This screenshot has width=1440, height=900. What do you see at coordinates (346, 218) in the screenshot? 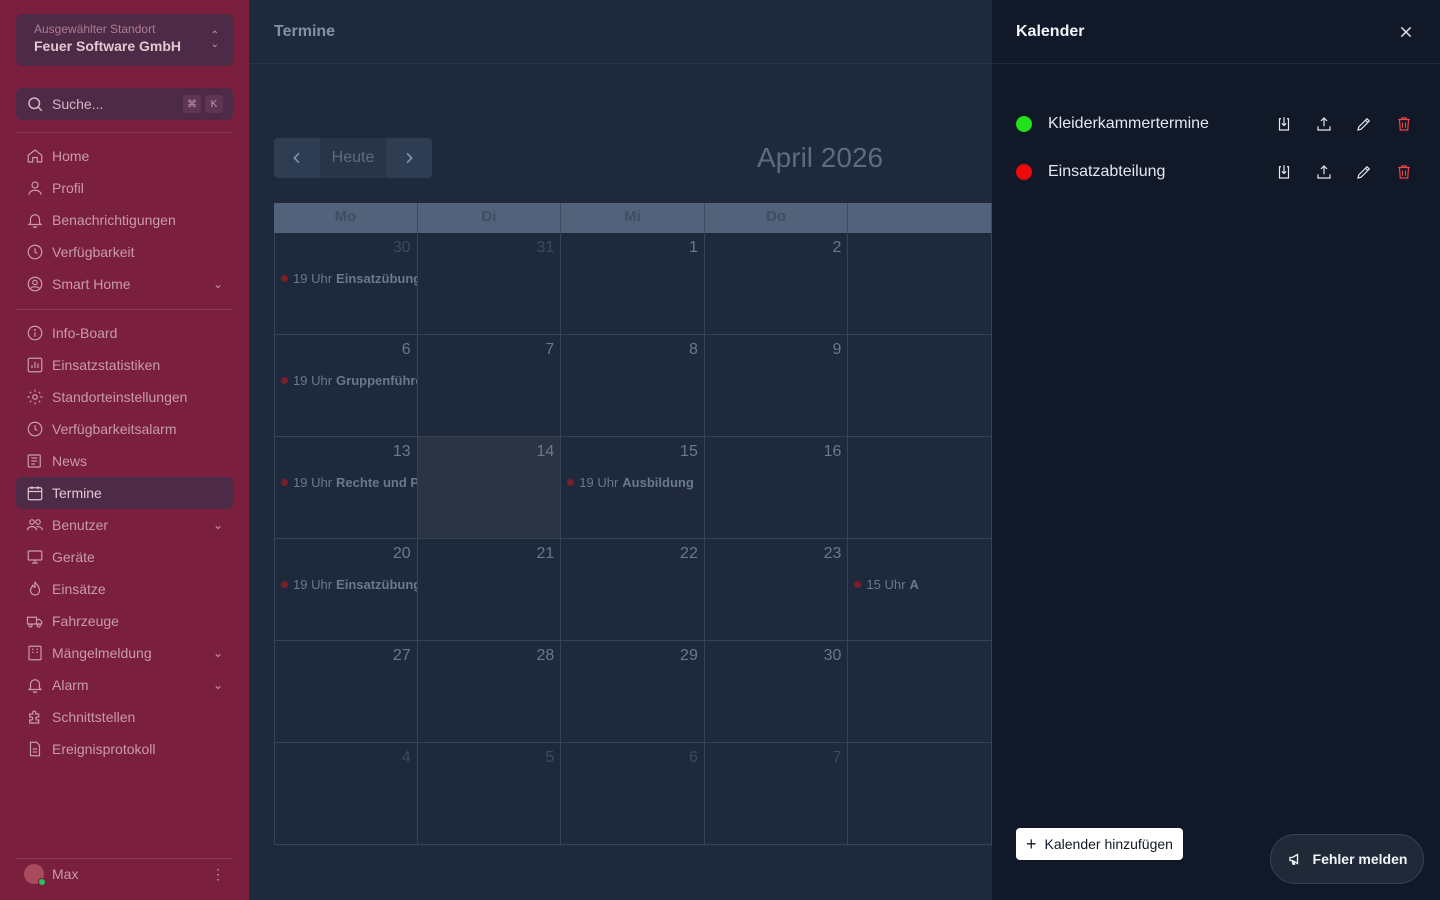
I see `weekday-label: Mo` at bounding box center [346, 218].